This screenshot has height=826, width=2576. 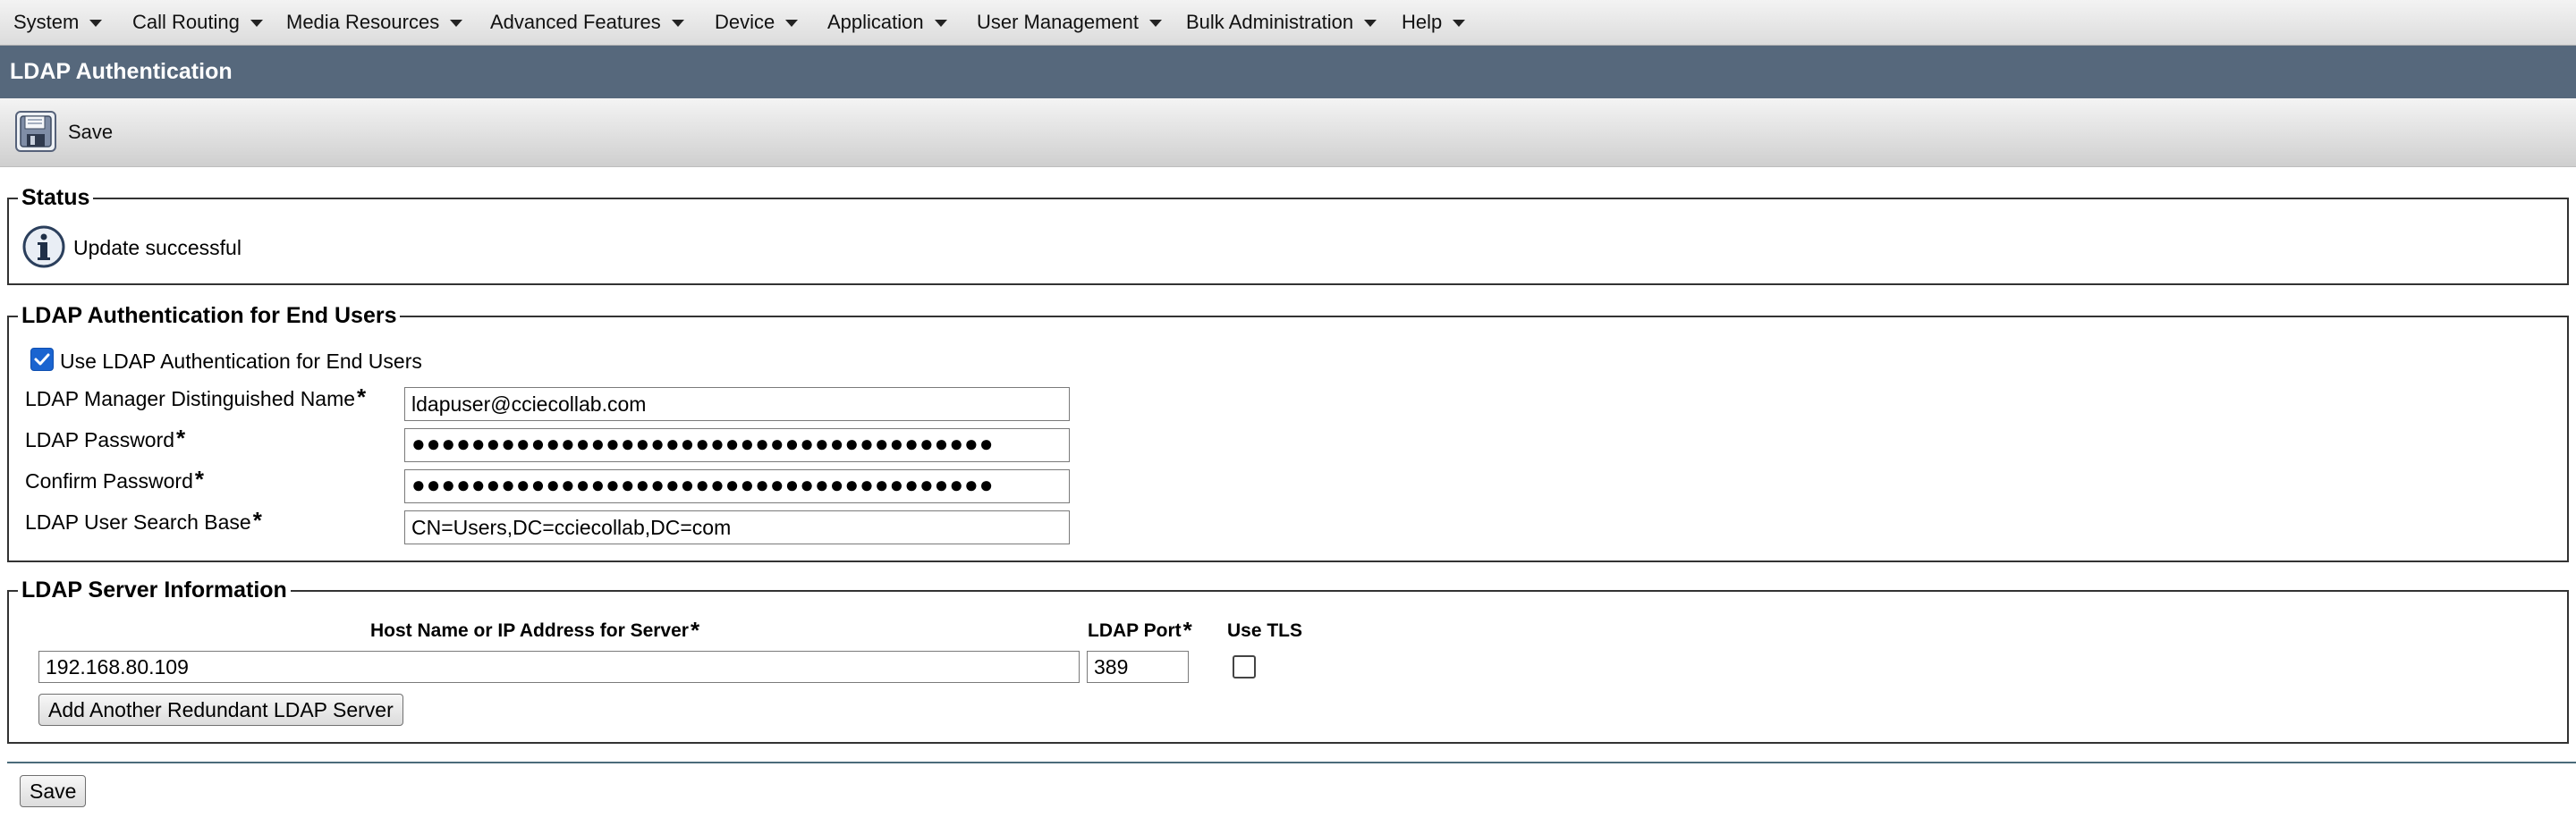 I want to click on menu-label: Application, so click(x=875, y=22).